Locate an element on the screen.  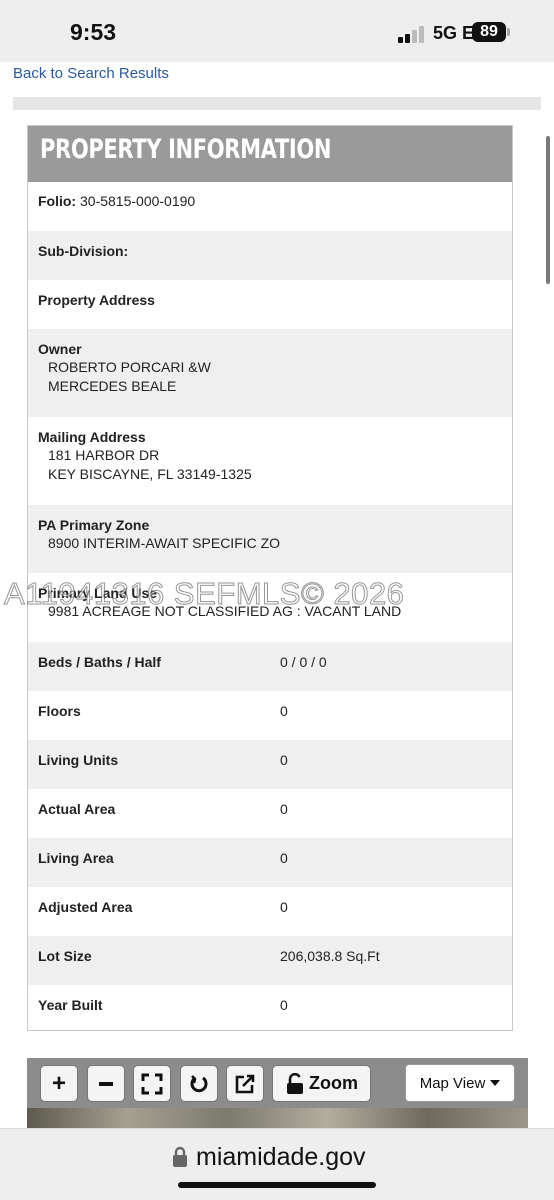
caret-down-icon is located at coordinates (495, 1083).